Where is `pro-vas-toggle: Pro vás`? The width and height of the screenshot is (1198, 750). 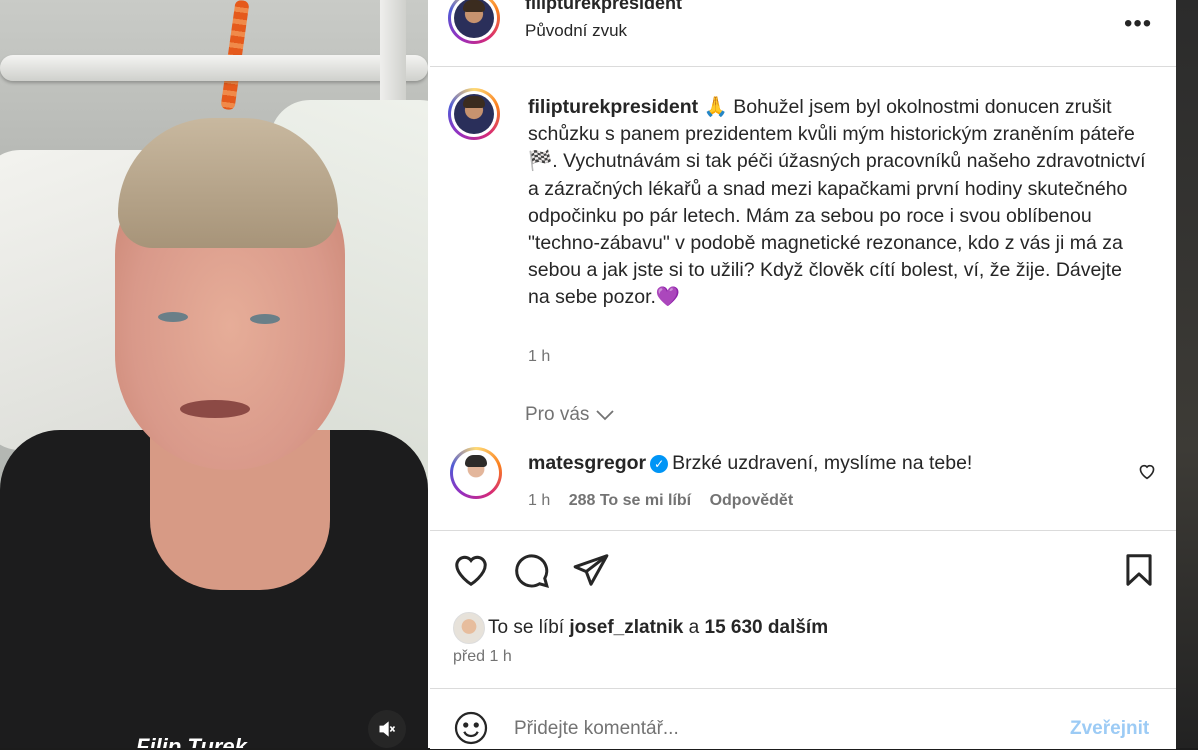 pro-vas-toggle: Pro vás is located at coordinates (570, 415).